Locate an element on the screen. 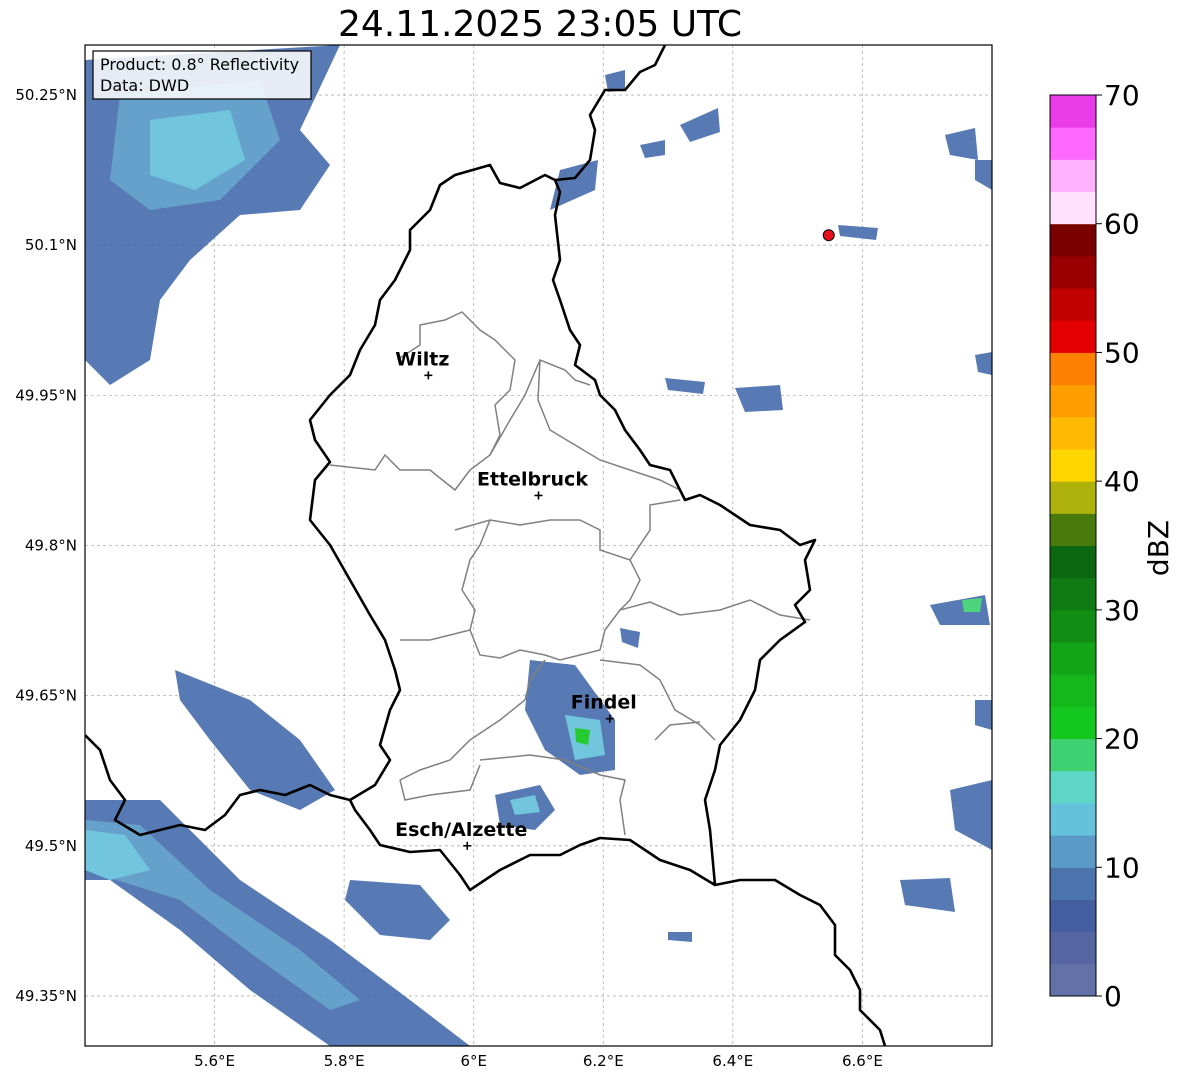 Image resolution: width=1184 pixels, height=1081 pixels. city-label: Wiltz is located at coordinates (422, 359).